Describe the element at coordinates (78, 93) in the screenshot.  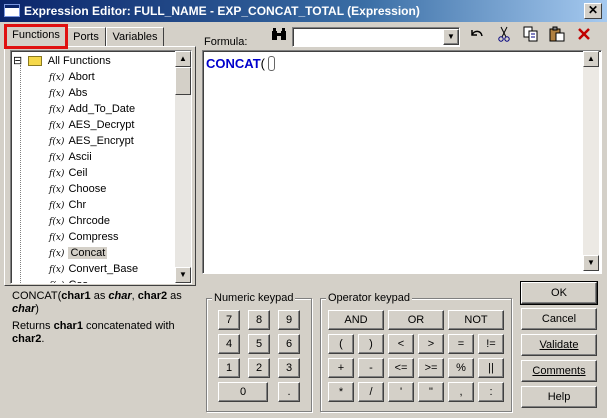
I see `tree-item-label: Abs` at that location.